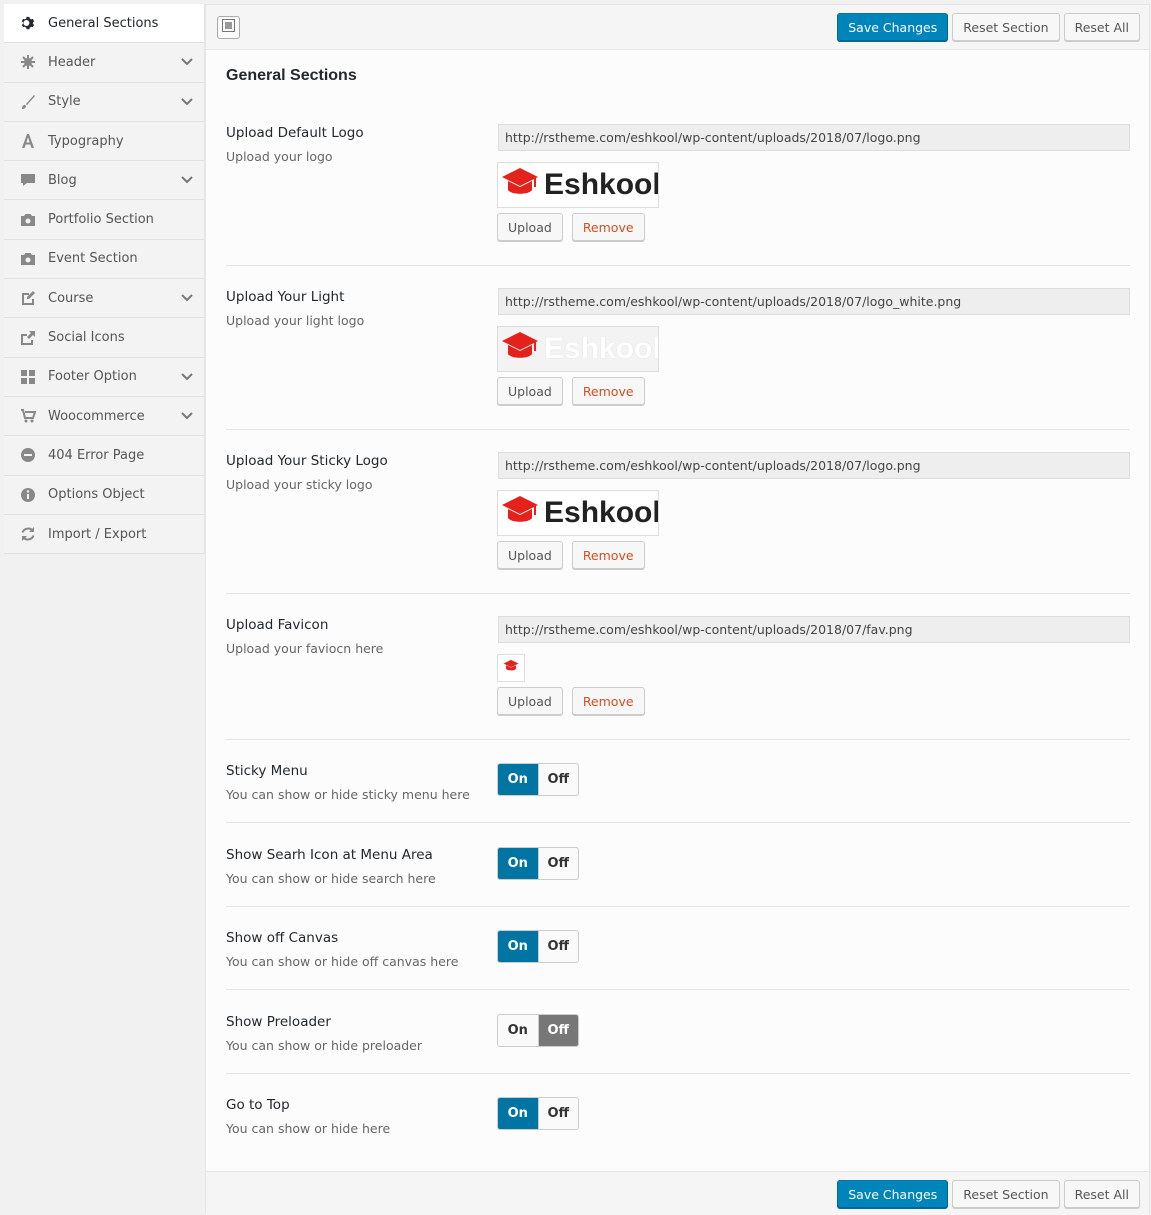  Describe the element at coordinates (28, 338) in the screenshot. I see `share-icon` at that location.